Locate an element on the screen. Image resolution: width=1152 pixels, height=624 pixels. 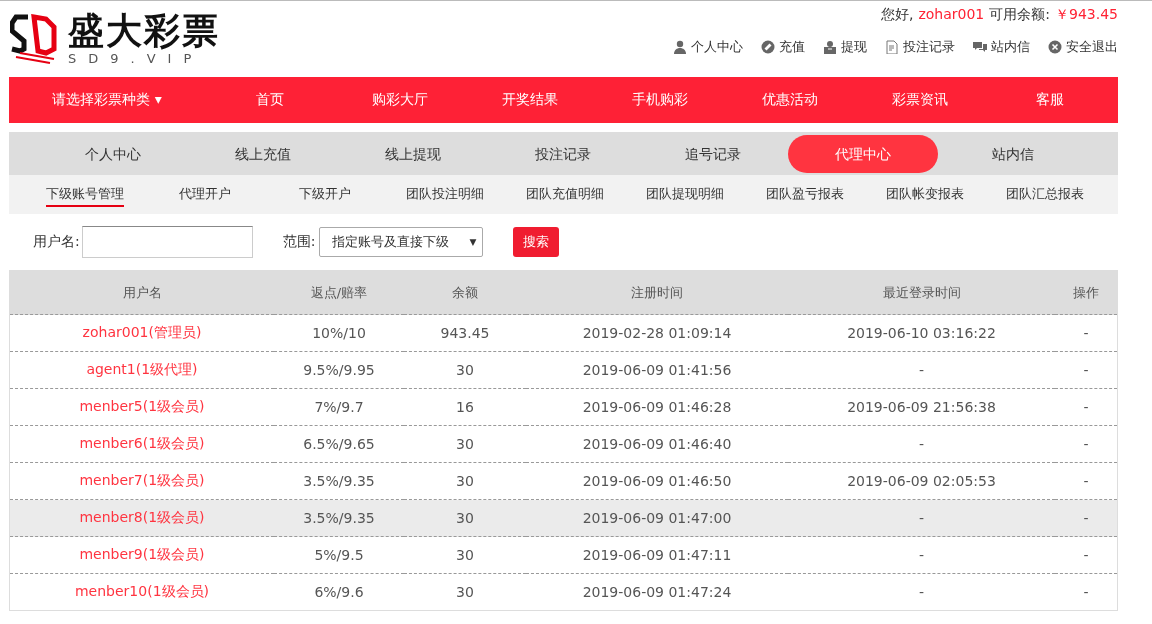
username-input is located at coordinates (167, 242).